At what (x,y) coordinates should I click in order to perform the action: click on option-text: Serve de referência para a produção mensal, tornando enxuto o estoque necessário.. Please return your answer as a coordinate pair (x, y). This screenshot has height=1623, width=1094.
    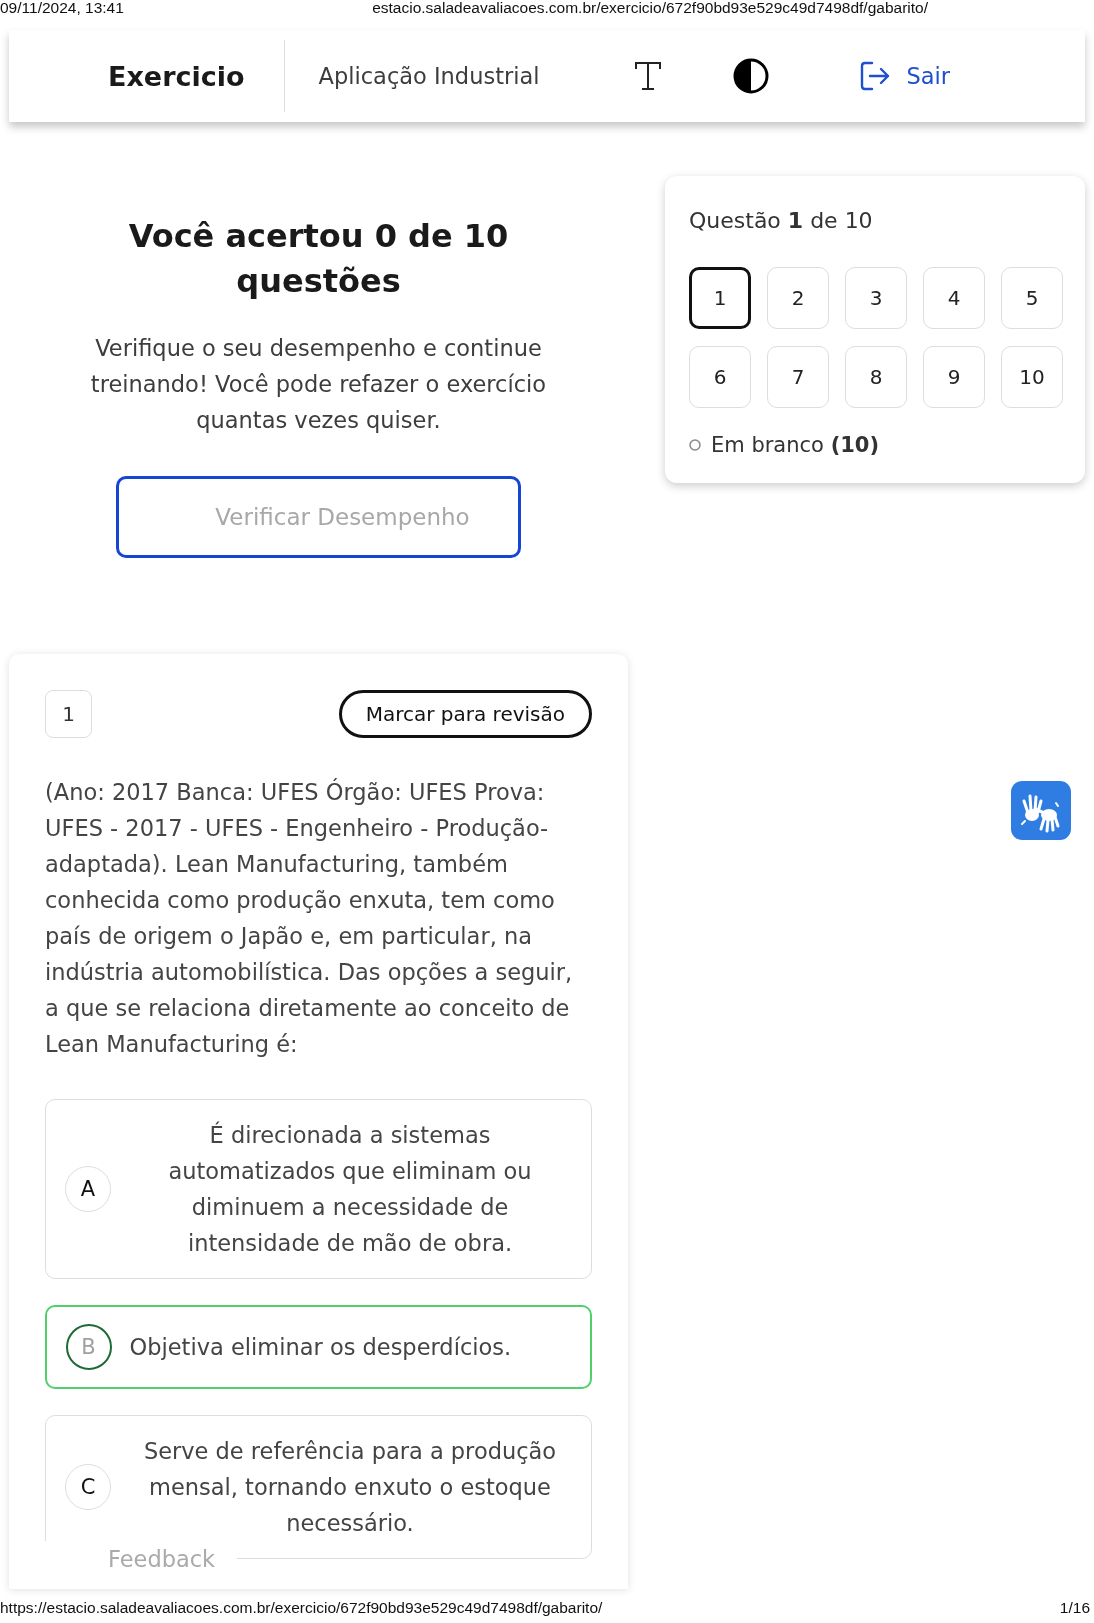
    Looking at the image, I should click on (350, 1487).